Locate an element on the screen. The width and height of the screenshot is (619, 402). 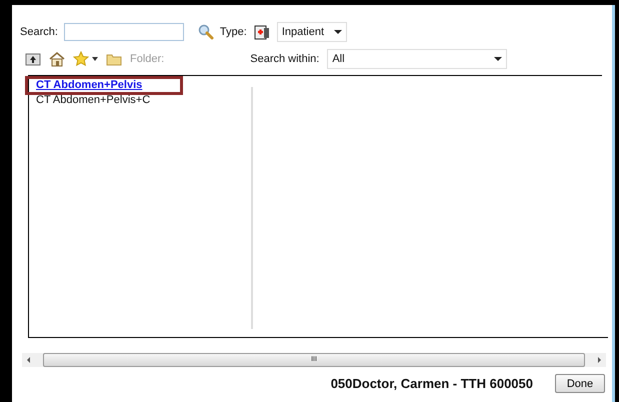
search-field is located at coordinates (124, 32).